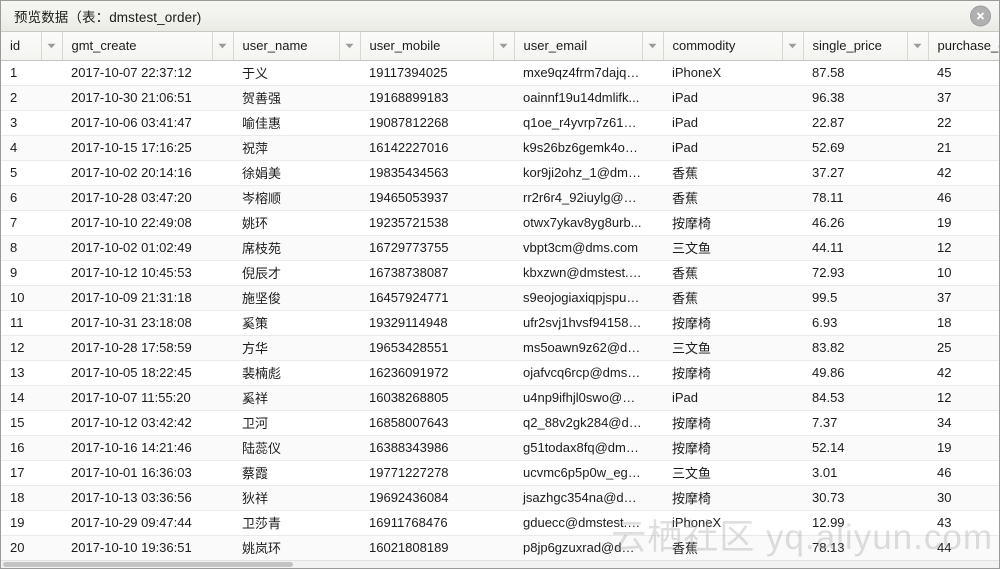  I want to click on cell-user_name: 倪辰才, so click(286, 273).